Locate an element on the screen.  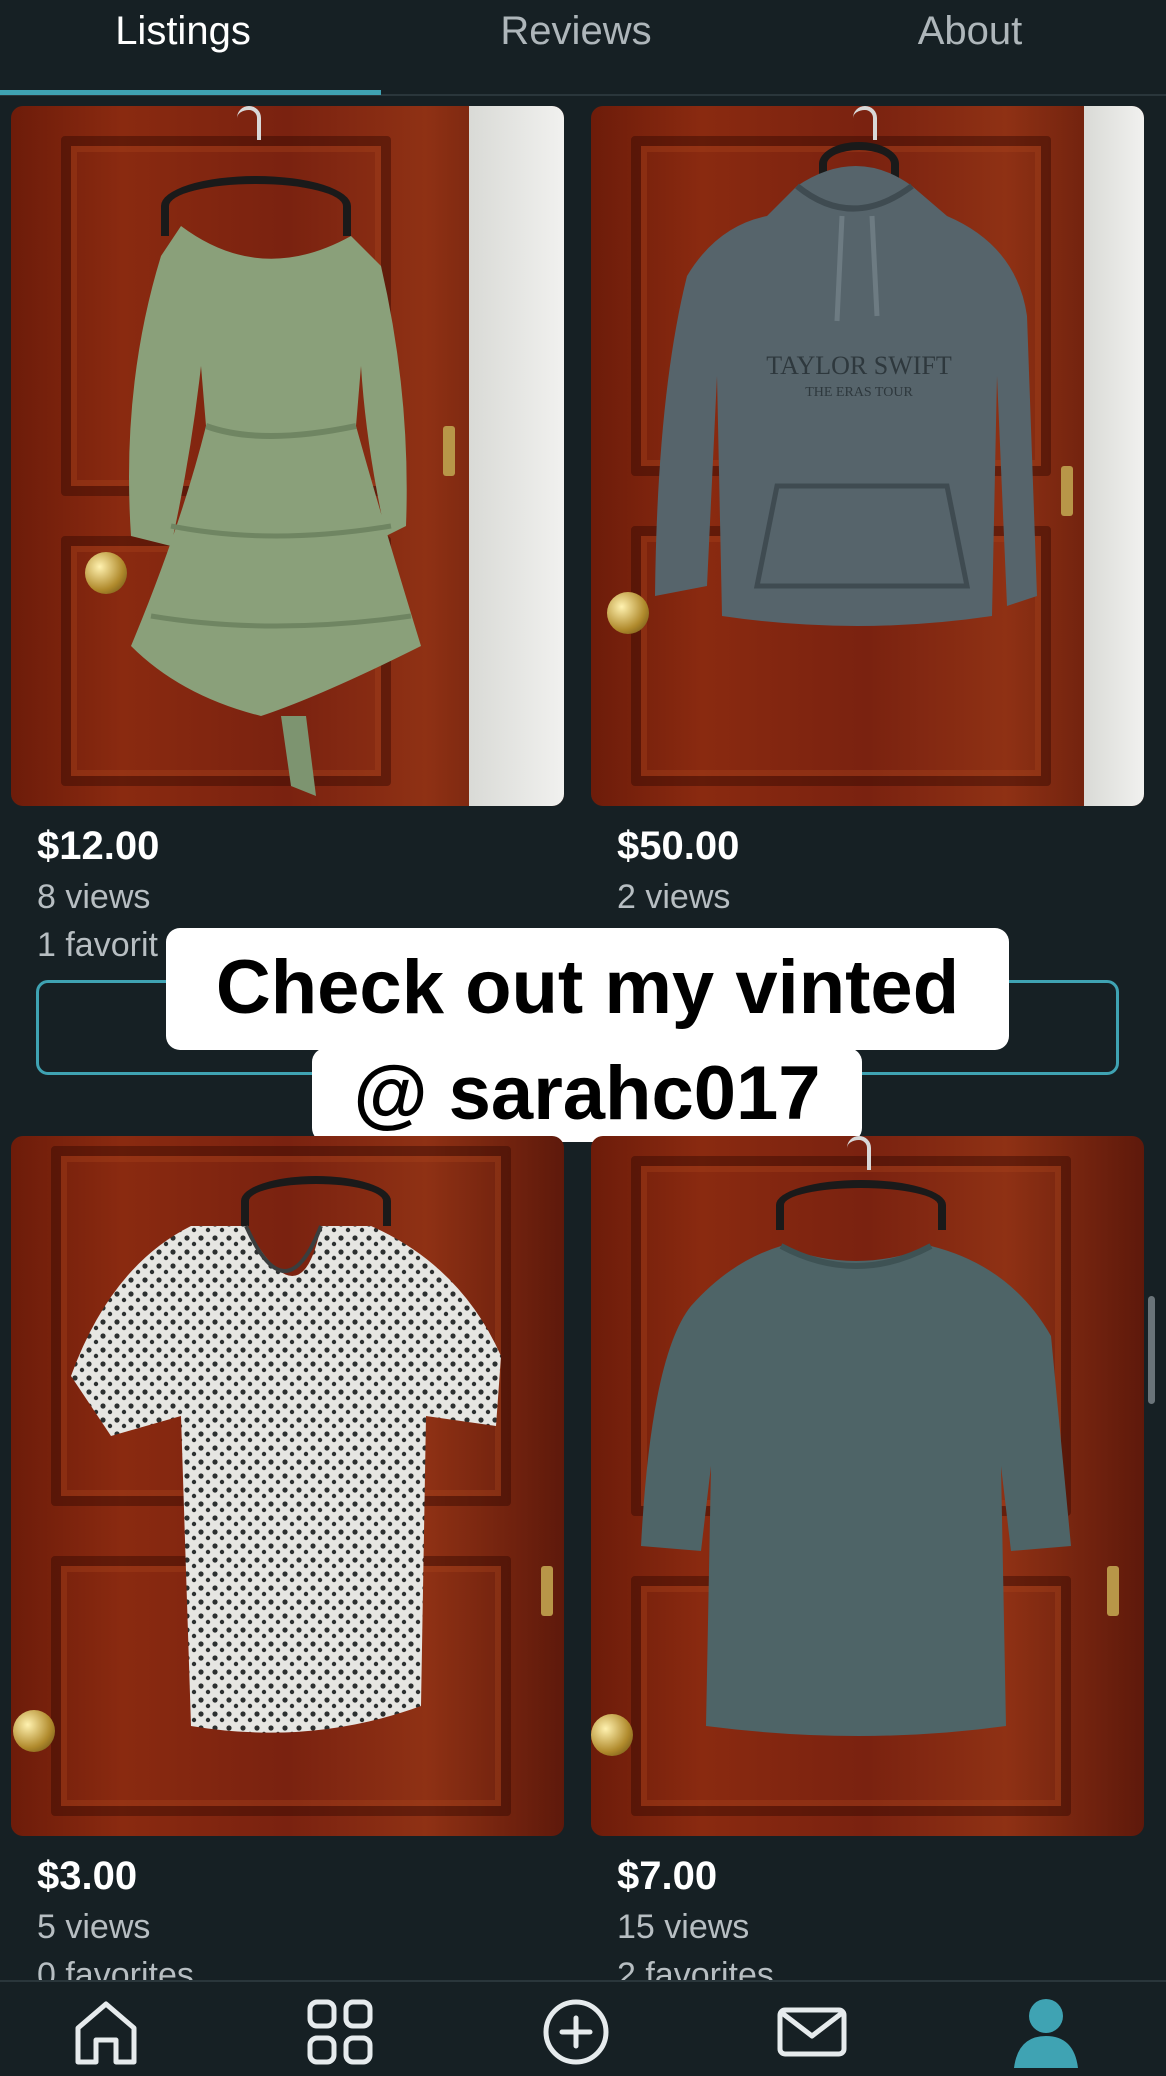
nav-inbox is located at coordinates (812, 2032).